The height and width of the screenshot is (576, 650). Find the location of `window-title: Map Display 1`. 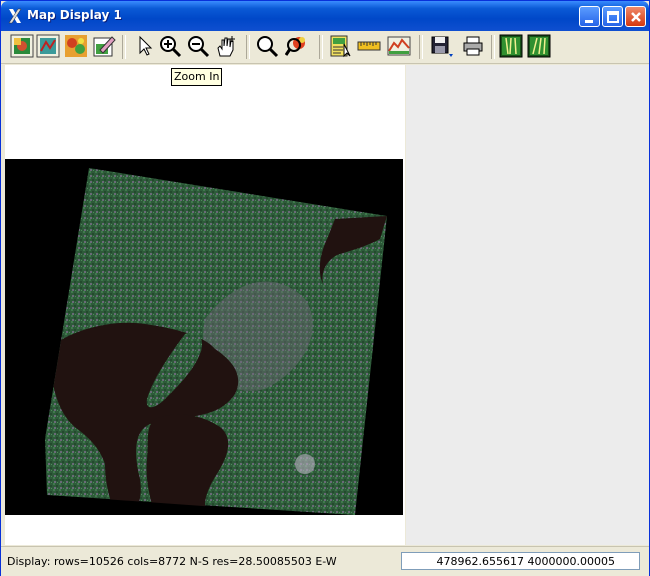

window-title: Map Display 1 is located at coordinates (74, 15).